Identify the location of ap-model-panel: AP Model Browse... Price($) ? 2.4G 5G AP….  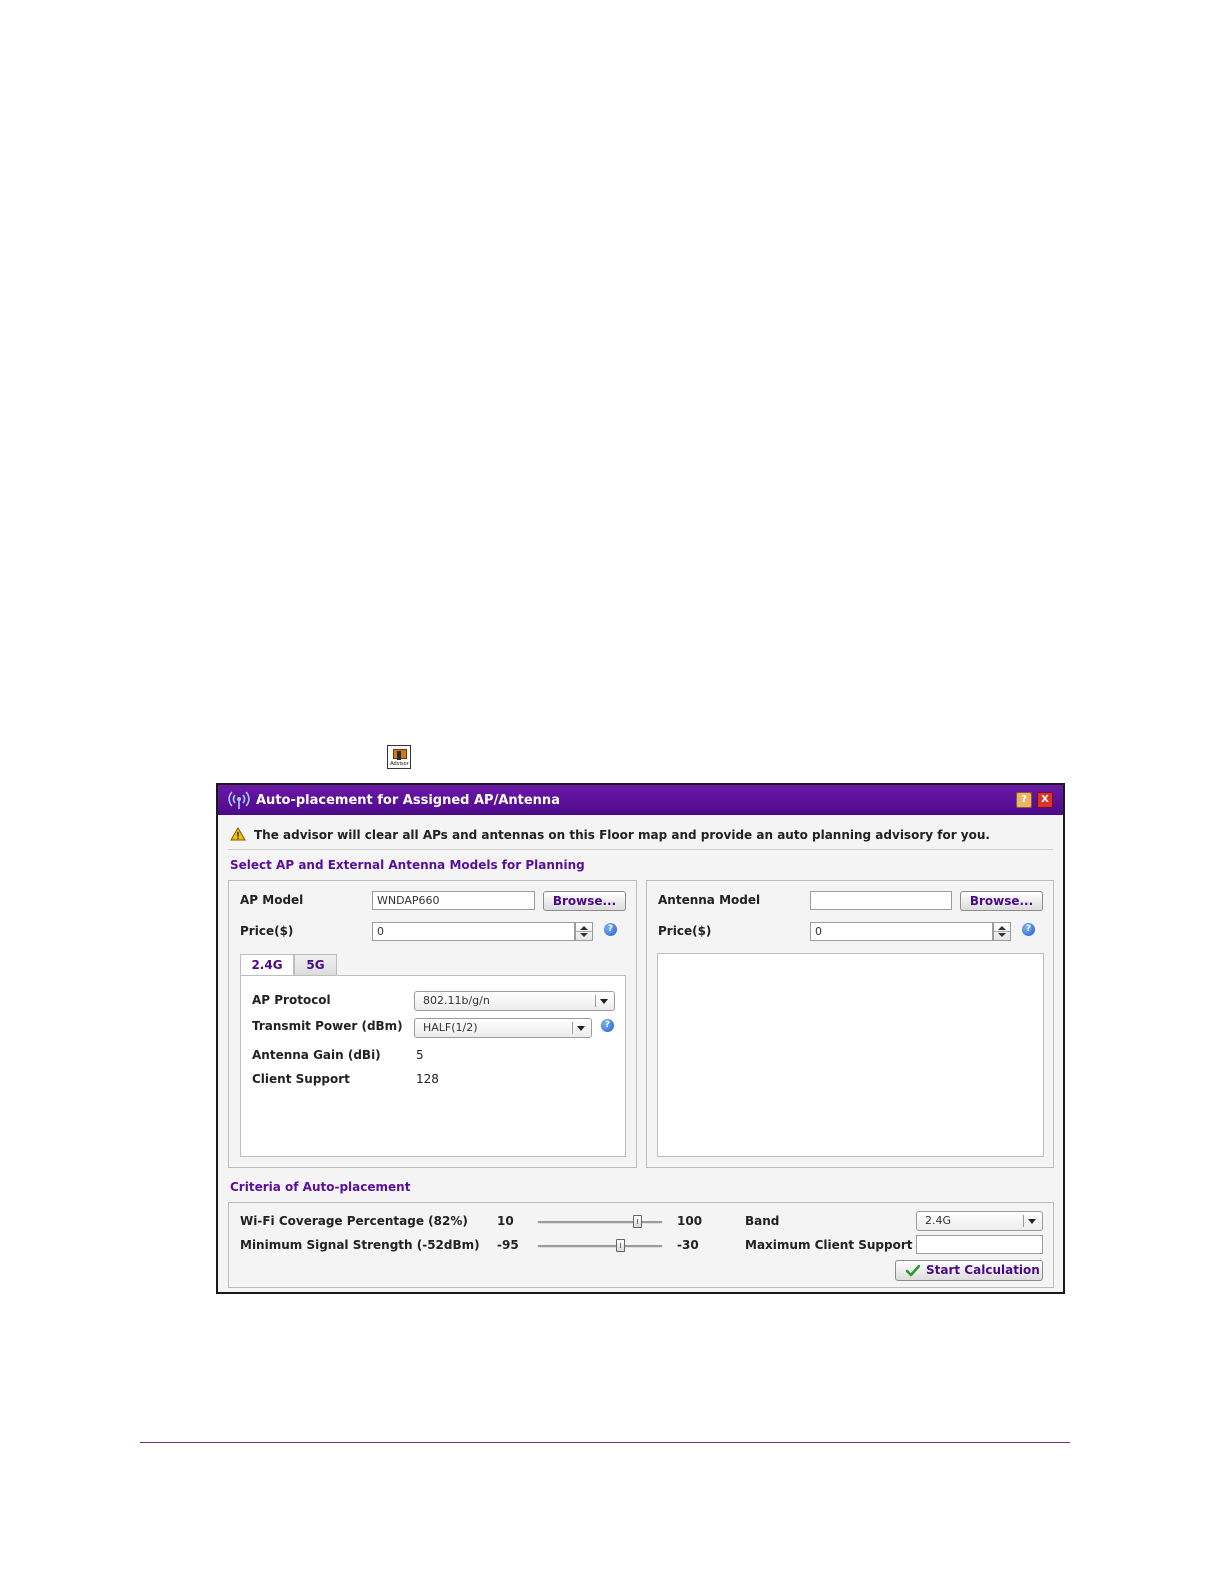
(432, 1024).